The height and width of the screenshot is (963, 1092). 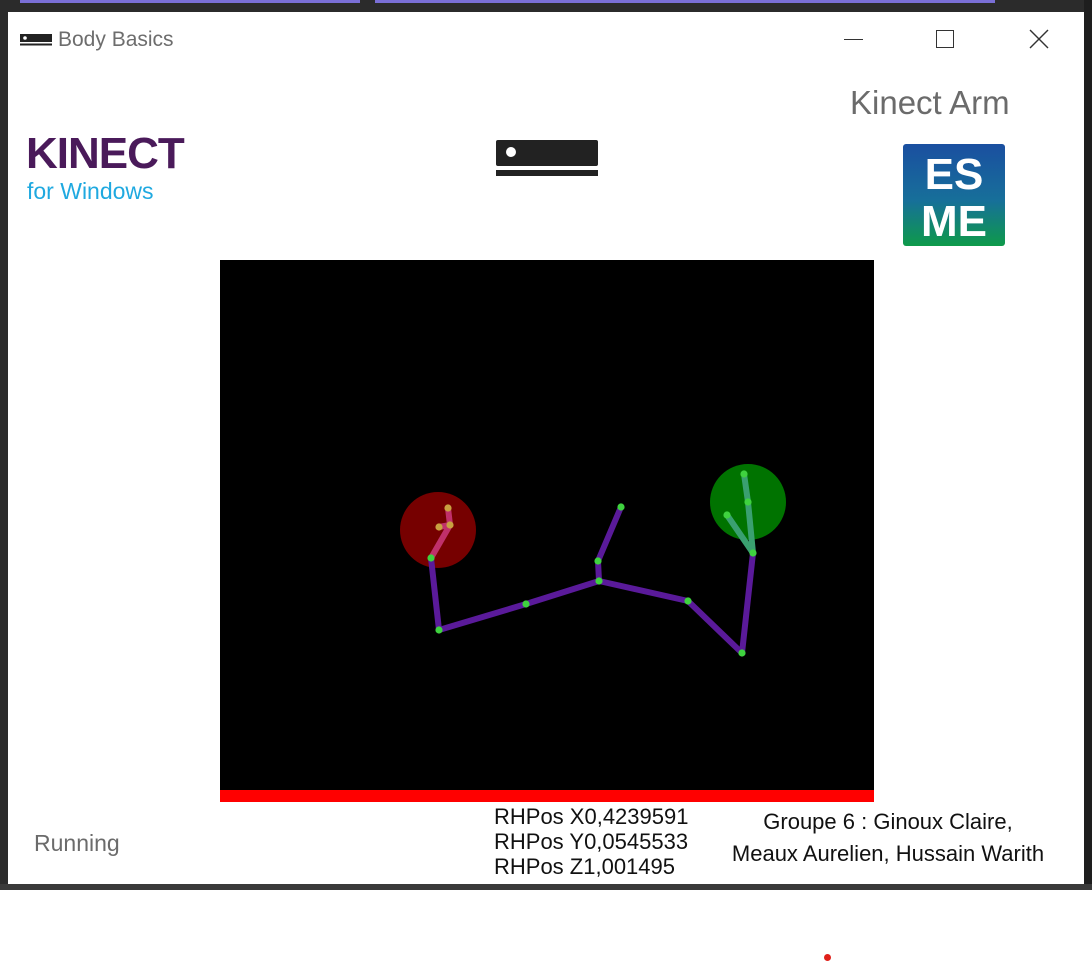 What do you see at coordinates (584, 866) in the screenshot?
I see `rhpos-z: RHPos Z1,001495` at bounding box center [584, 866].